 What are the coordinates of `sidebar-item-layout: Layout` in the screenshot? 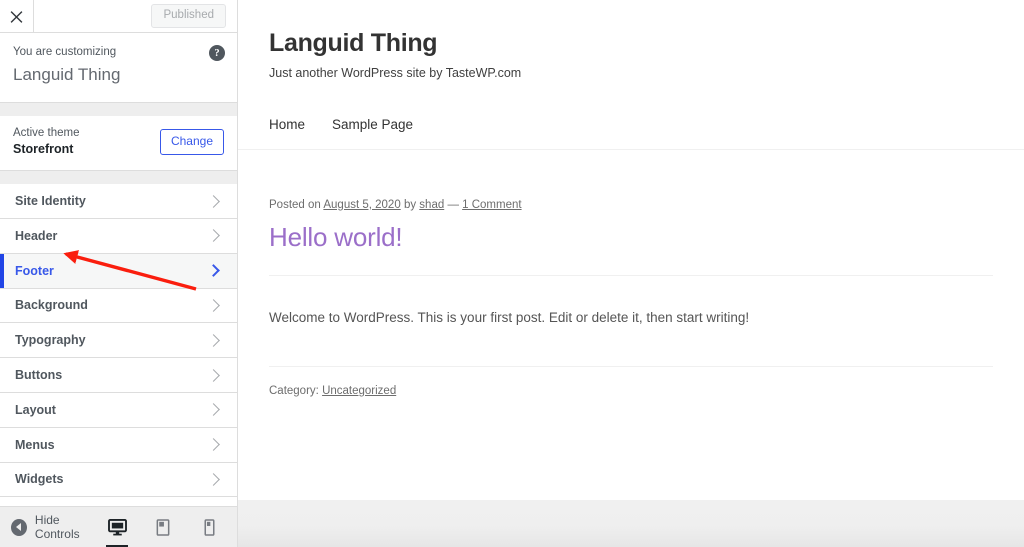 It's located at (118, 410).